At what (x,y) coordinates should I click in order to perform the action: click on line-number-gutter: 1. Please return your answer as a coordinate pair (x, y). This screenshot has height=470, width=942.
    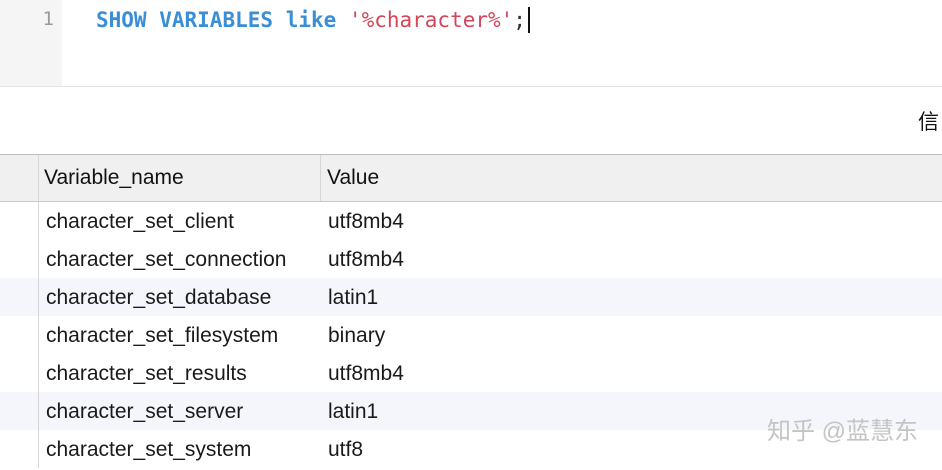
    Looking at the image, I should click on (31, 43).